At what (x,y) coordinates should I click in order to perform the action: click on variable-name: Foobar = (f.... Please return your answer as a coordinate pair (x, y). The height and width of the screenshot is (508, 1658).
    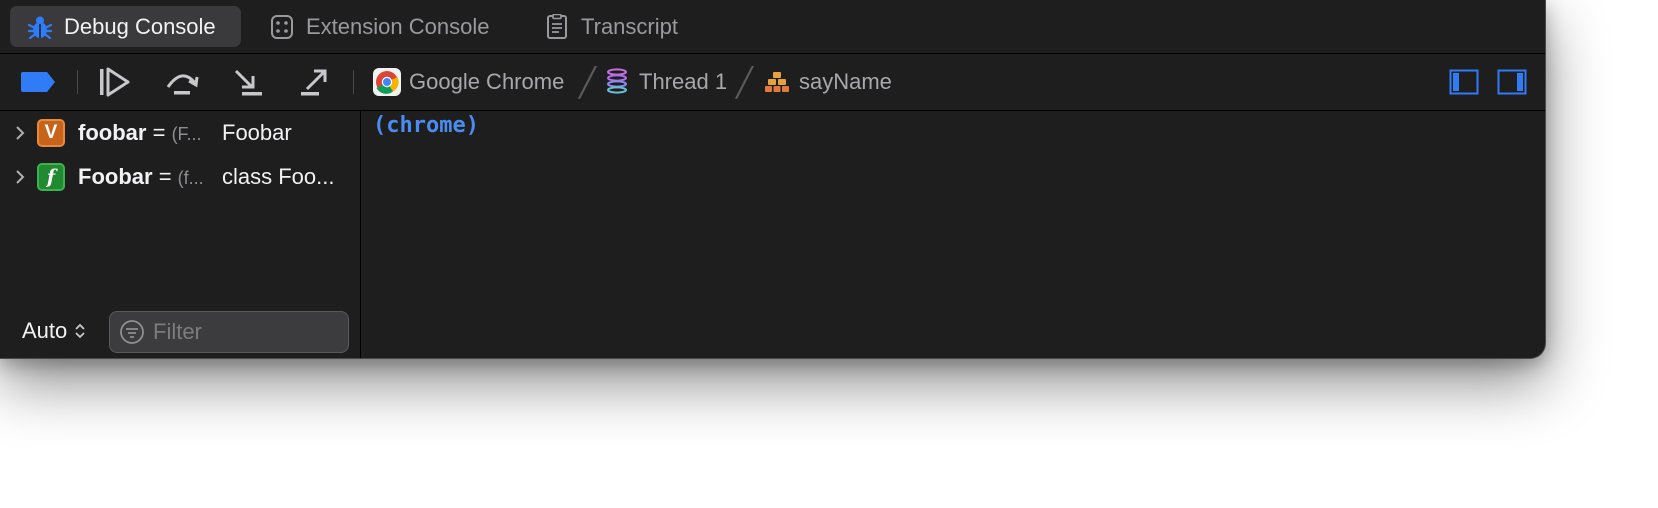
    Looking at the image, I should click on (141, 176).